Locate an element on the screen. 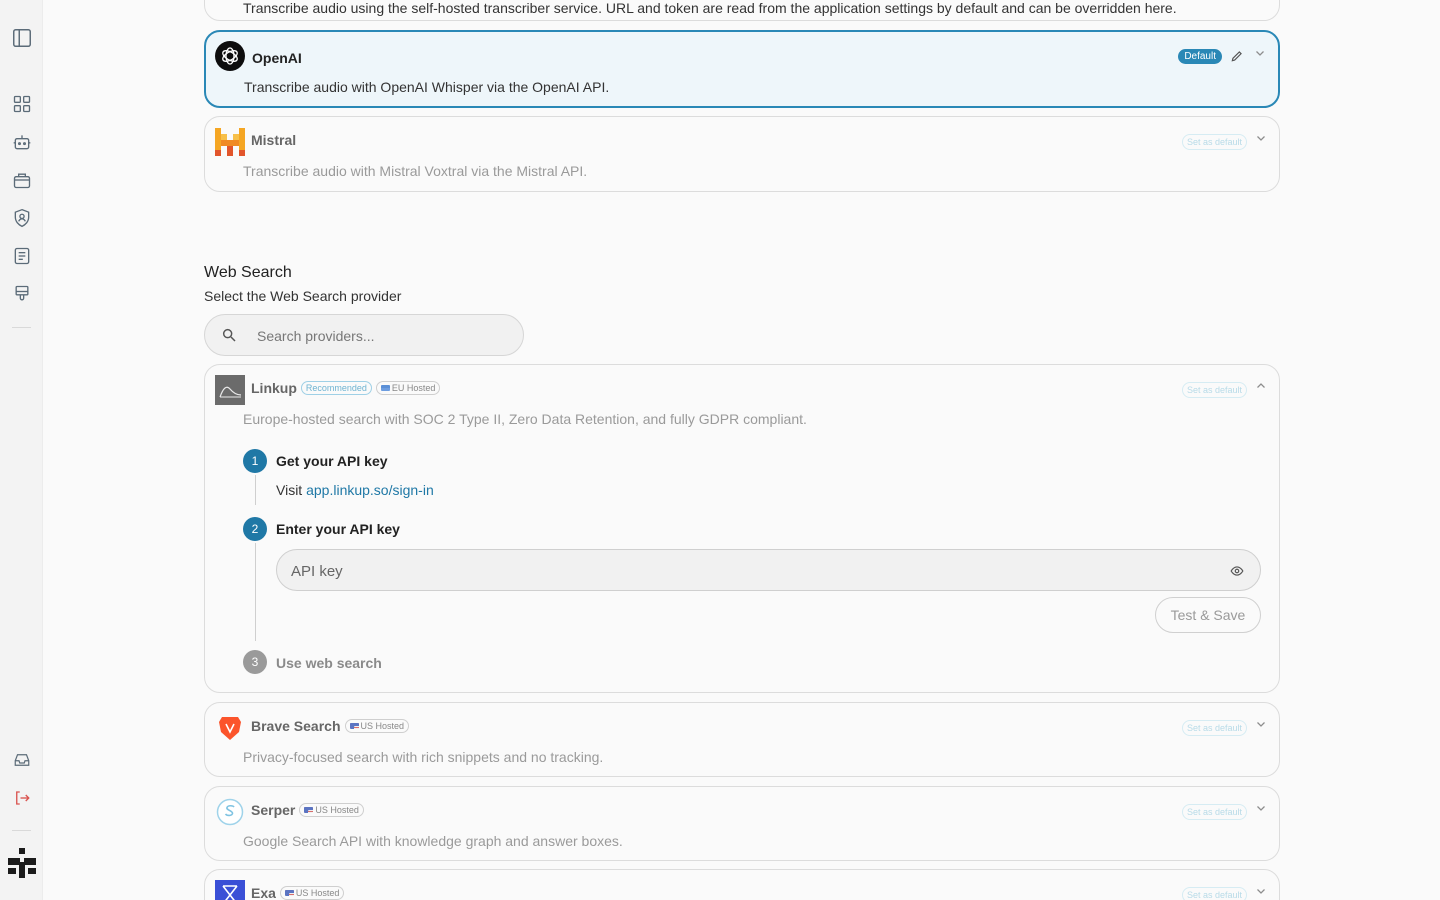 This screenshot has height=900, width=1440. step-label: Get your API key is located at coordinates (332, 461).